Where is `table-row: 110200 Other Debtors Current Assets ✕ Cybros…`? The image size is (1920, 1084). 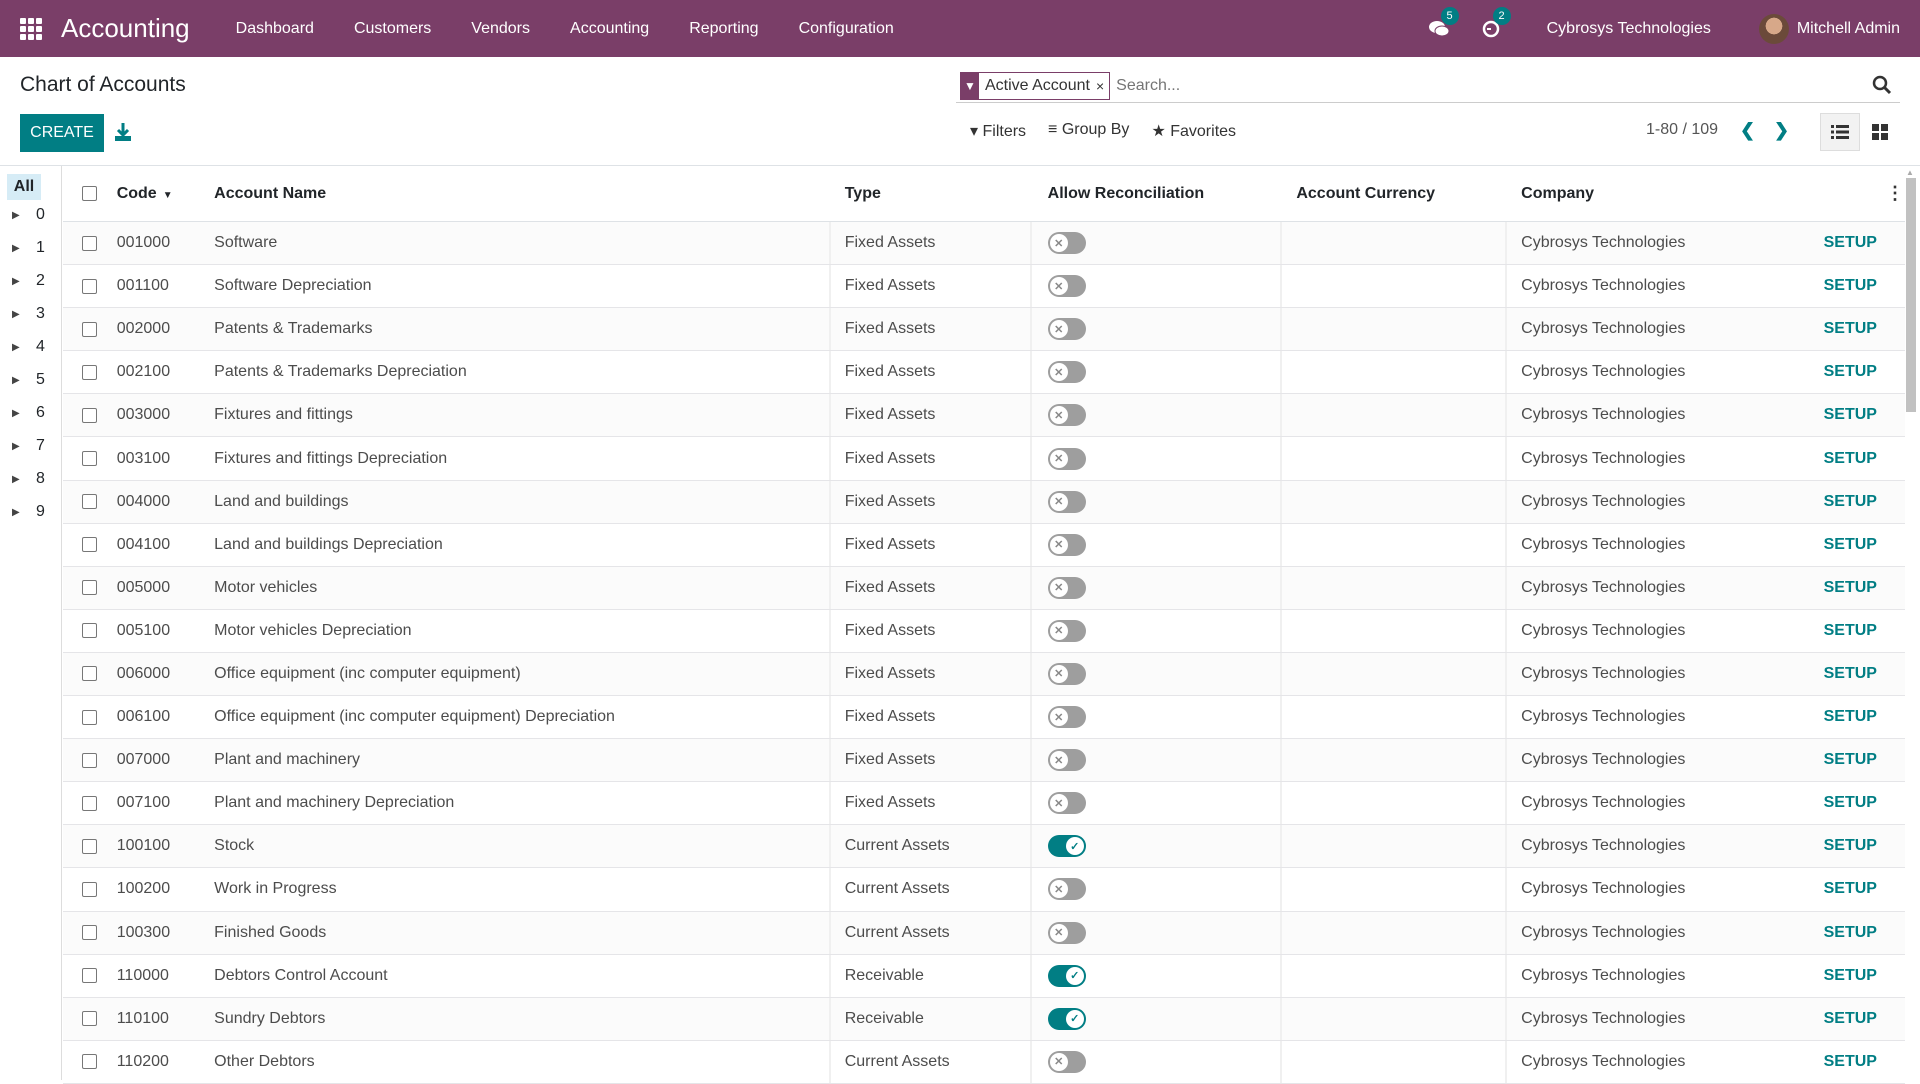 table-row: 110200 Other Debtors Current Assets ✕ Cybros… is located at coordinates (984, 1062).